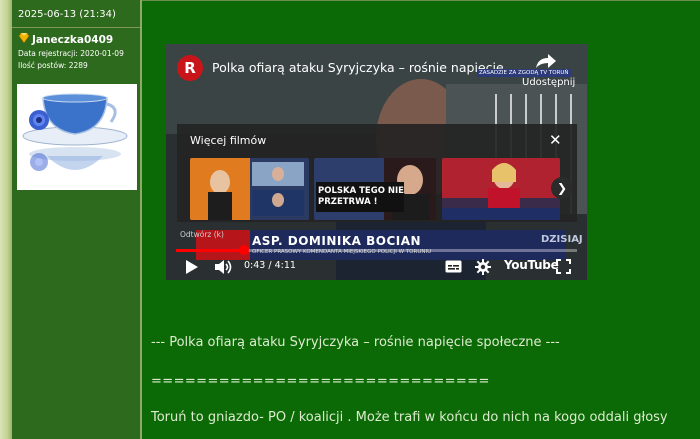 The image size is (700, 439). Describe the element at coordinates (190, 68) in the screenshot. I see `channel-logo: R` at that location.